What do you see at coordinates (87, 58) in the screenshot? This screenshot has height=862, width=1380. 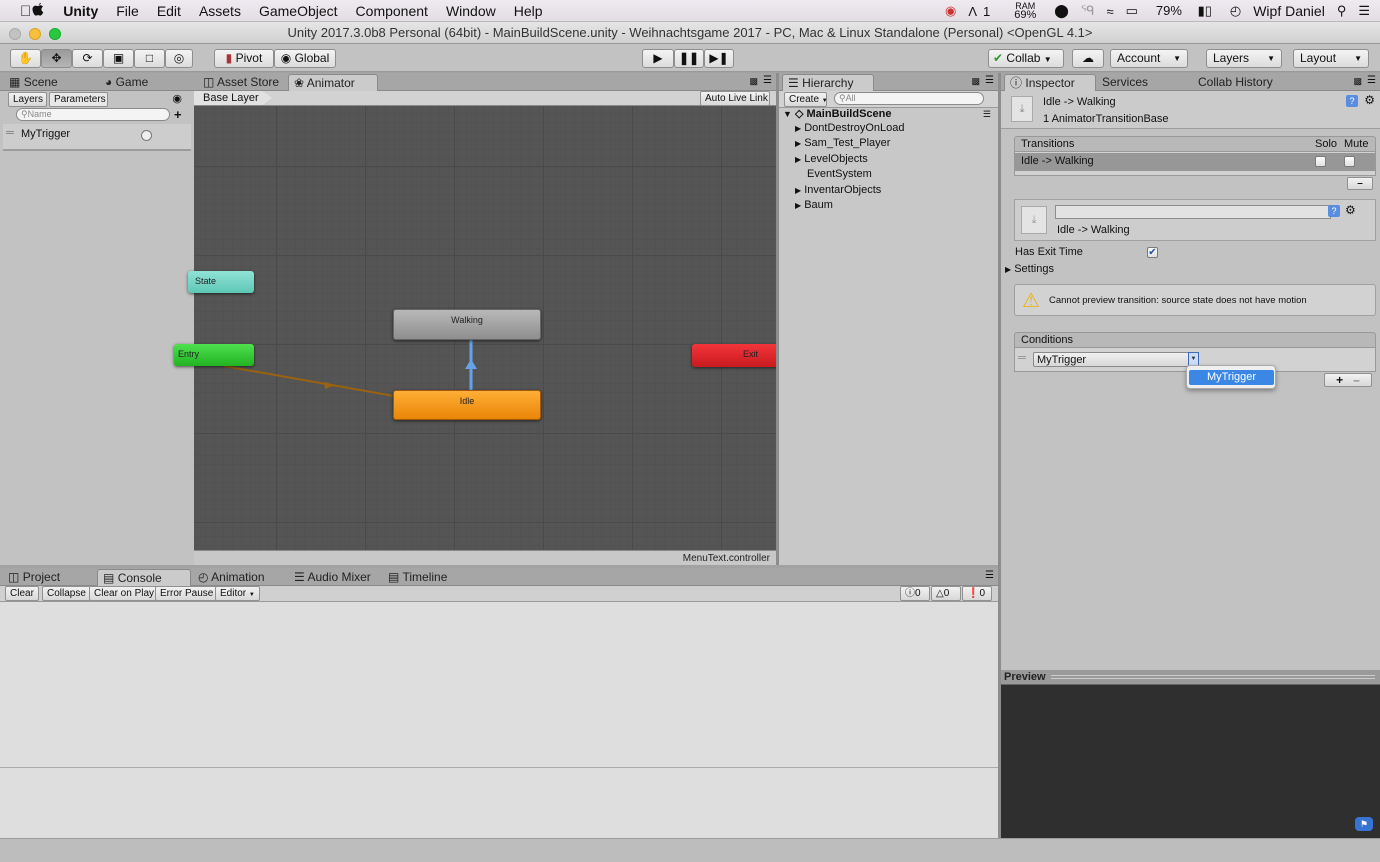 I see `rotate-tool-button: ⟳` at bounding box center [87, 58].